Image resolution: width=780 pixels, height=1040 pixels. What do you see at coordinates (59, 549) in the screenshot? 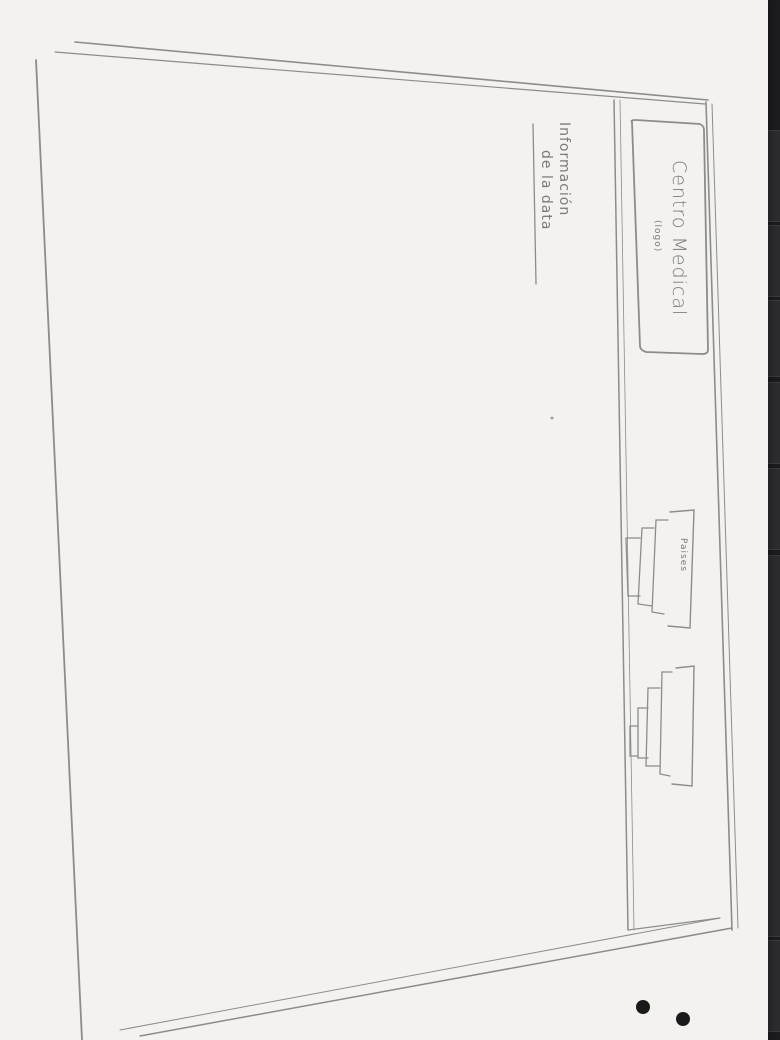
I see `frame-left-line` at bounding box center [59, 549].